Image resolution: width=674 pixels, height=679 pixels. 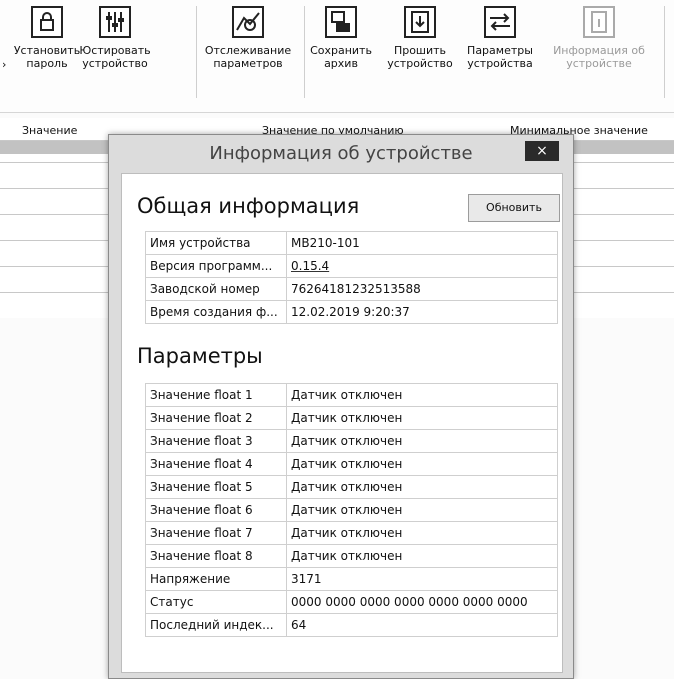 I want to click on table-row: Значение float 7 Датчик отключен, so click(x=351, y=533).